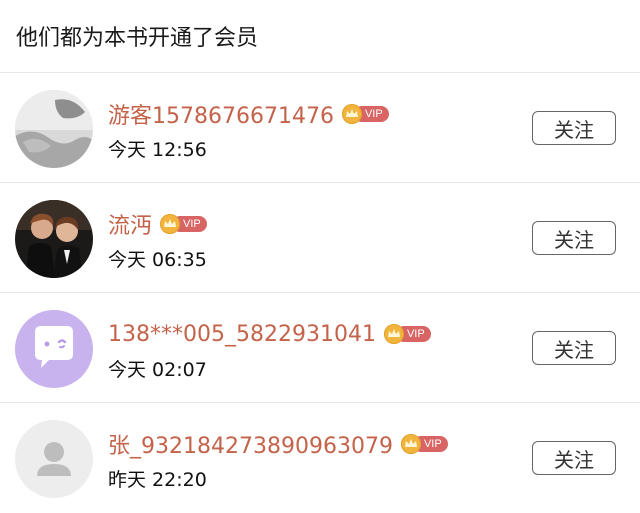 The image size is (640, 513). Describe the element at coordinates (137, 38) in the screenshot. I see `page-title: 他们都为本书开通了会员` at that location.